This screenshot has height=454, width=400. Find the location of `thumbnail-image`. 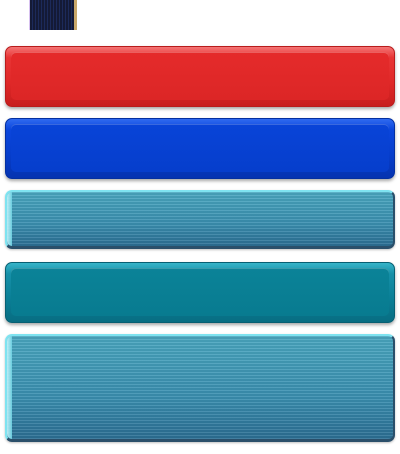

thumbnail-image is located at coordinates (53, 15).